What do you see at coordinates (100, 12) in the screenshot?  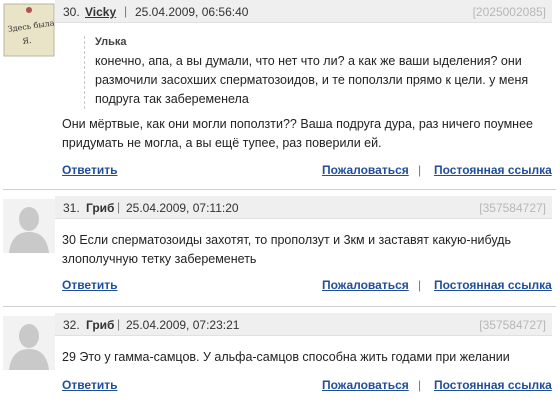 I see `comment-author-link: Vicky` at bounding box center [100, 12].